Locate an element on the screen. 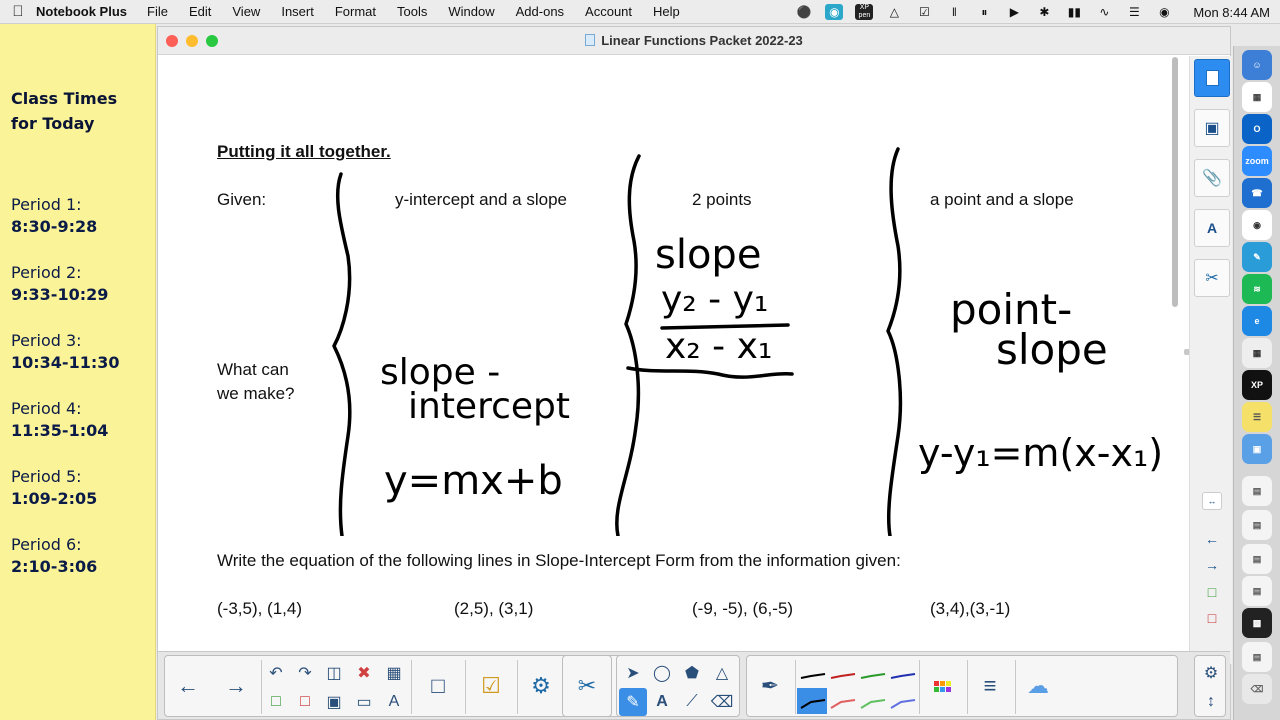 Image resolution: width=1280 pixels, height=720 pixels. line-tool-button: ⟋ is located at coordinates (692, 702).